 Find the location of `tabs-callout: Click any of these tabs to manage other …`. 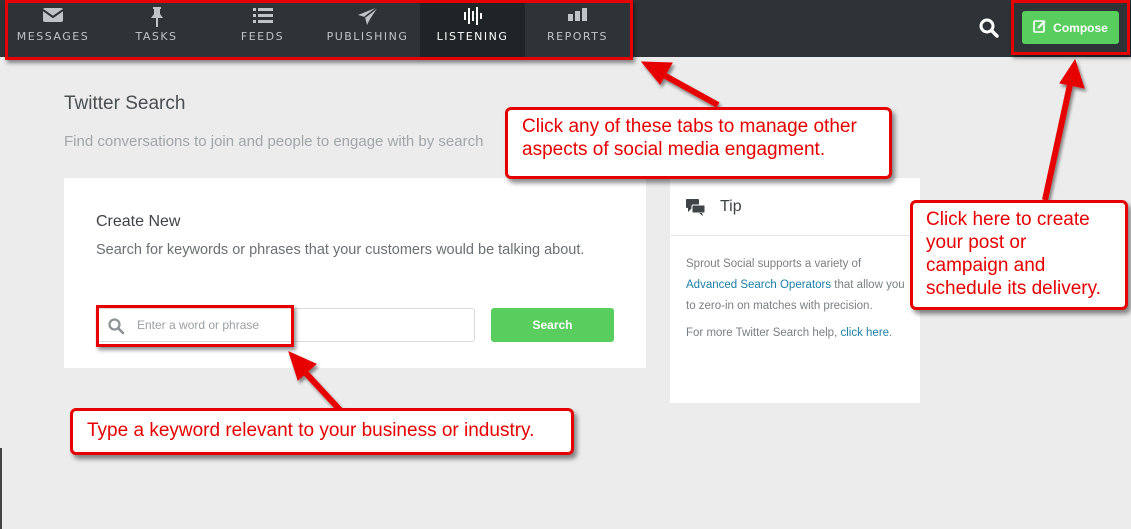

tabs-callout: Click any of these tabs to manage other … is located at coordinates (698, 143).